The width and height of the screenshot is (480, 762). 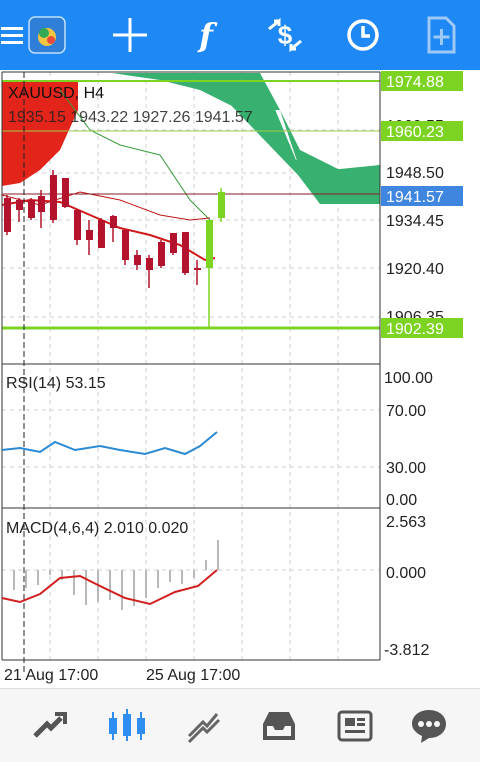 What do you see at coordinates (429, 726) in the screenshot?
I see `chat-tab-icon` at bounding box center [429, 726].